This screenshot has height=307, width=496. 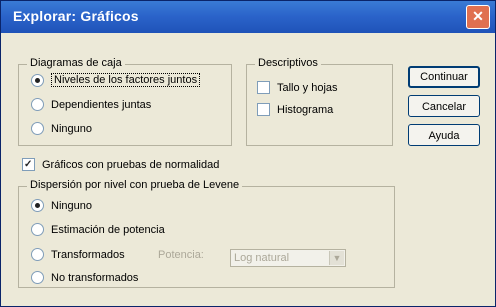 I want to click on power-label: Potencia:, so click(x=181, y=255).